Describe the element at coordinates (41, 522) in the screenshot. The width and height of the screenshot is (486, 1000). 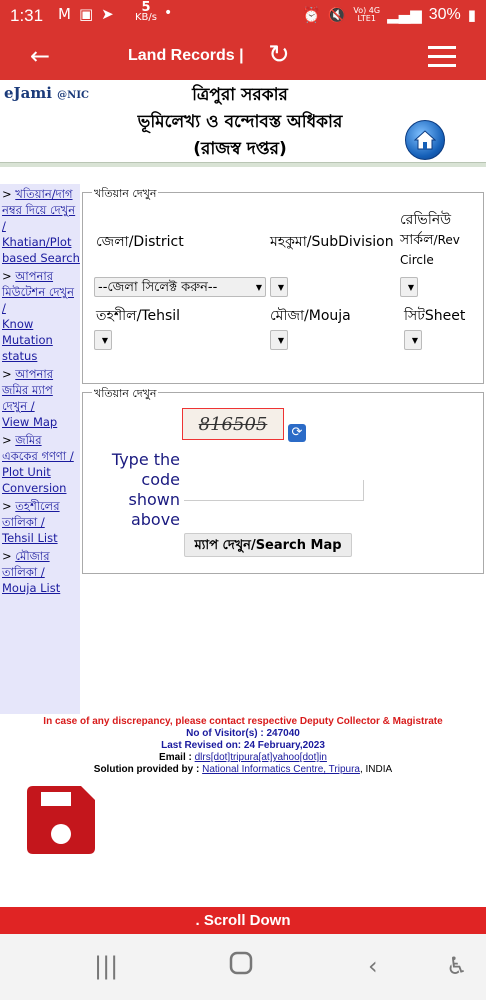
I see `sidebar-item-tehsil-list: > তহশীলের তালিকা / Tehsil List` at that location.